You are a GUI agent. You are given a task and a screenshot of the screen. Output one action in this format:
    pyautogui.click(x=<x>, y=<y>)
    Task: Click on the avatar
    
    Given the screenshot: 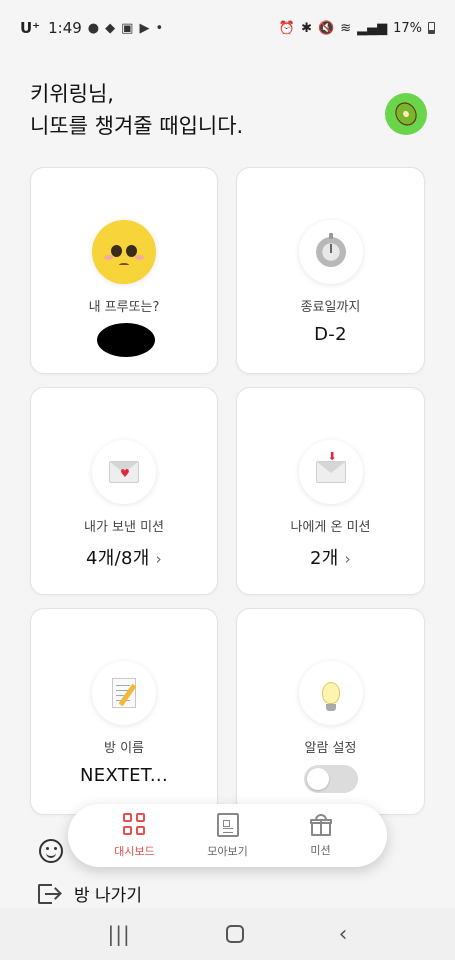 What is the action you would take?
    pyautogui.click(x=406, y=114)
    